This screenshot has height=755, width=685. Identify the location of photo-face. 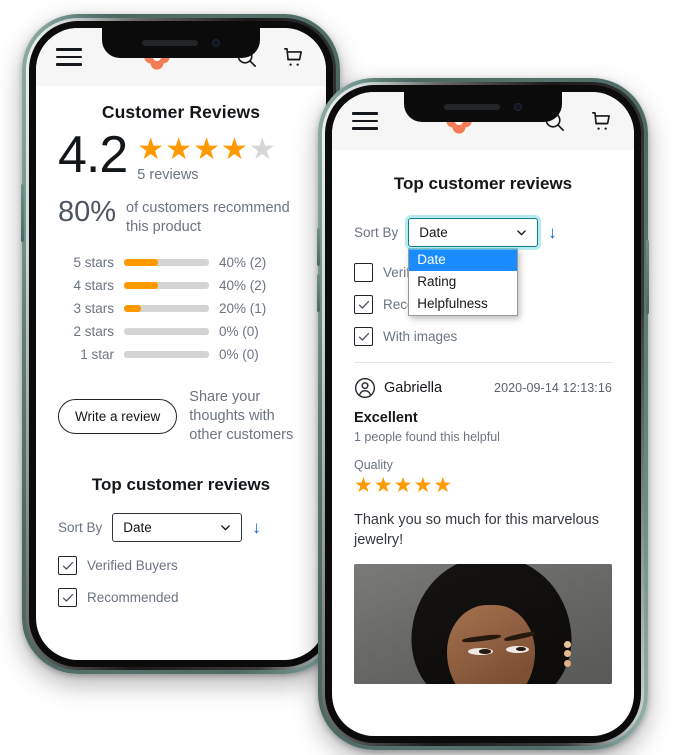
(490, 644).